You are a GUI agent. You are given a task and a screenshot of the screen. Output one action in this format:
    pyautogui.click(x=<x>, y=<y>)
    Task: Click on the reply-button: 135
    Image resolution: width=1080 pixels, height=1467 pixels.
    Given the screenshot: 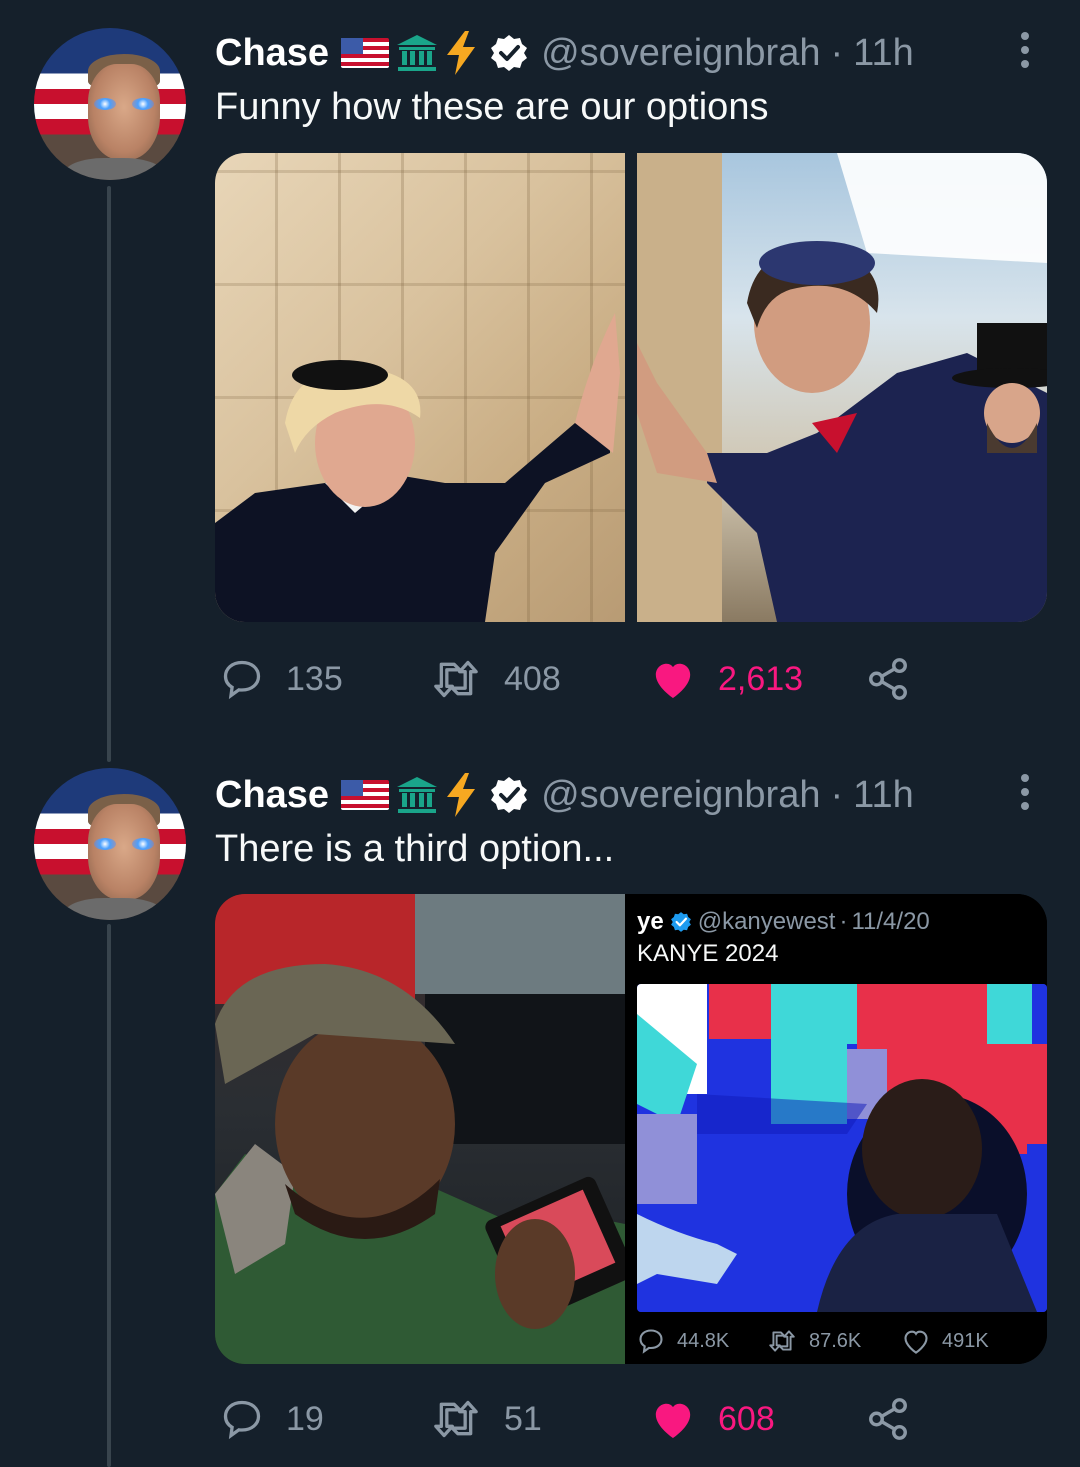 What is the action you would take?
    pyautogui.click(x=281, y=679)
    